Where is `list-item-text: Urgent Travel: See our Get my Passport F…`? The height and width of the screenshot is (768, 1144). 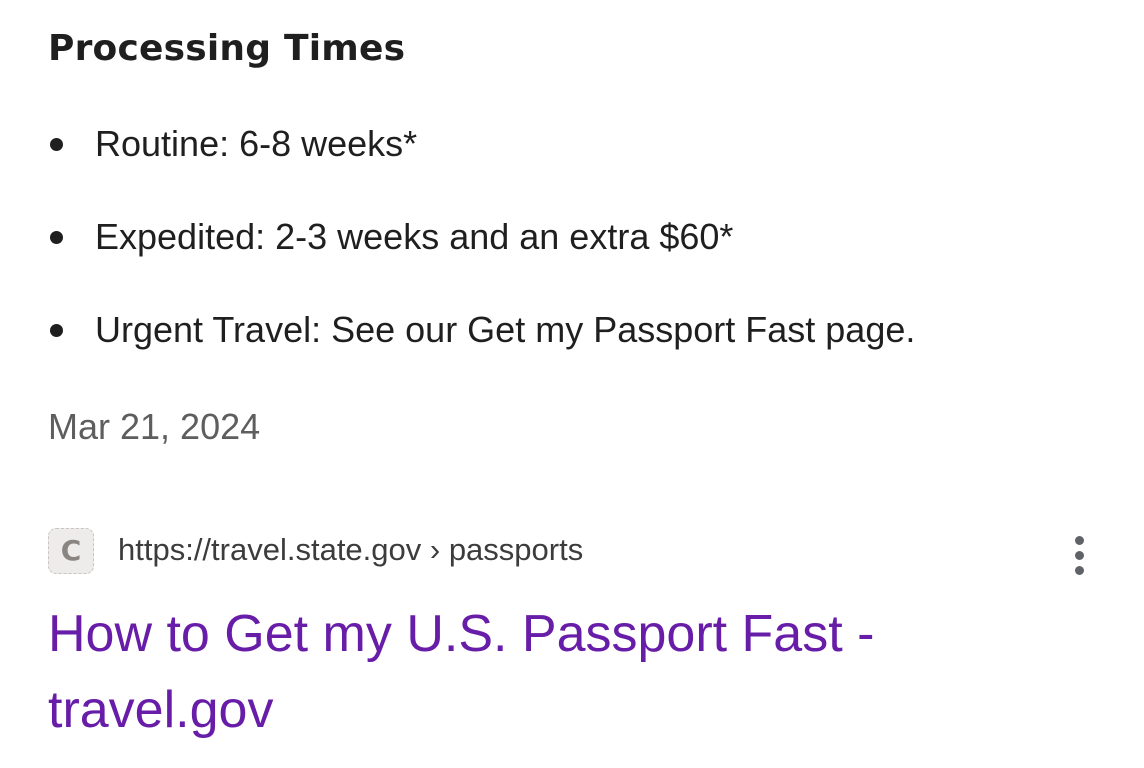 list-item-text: Urgent Travel: See our Get my Passport F… is located at coordinates (505, 329).